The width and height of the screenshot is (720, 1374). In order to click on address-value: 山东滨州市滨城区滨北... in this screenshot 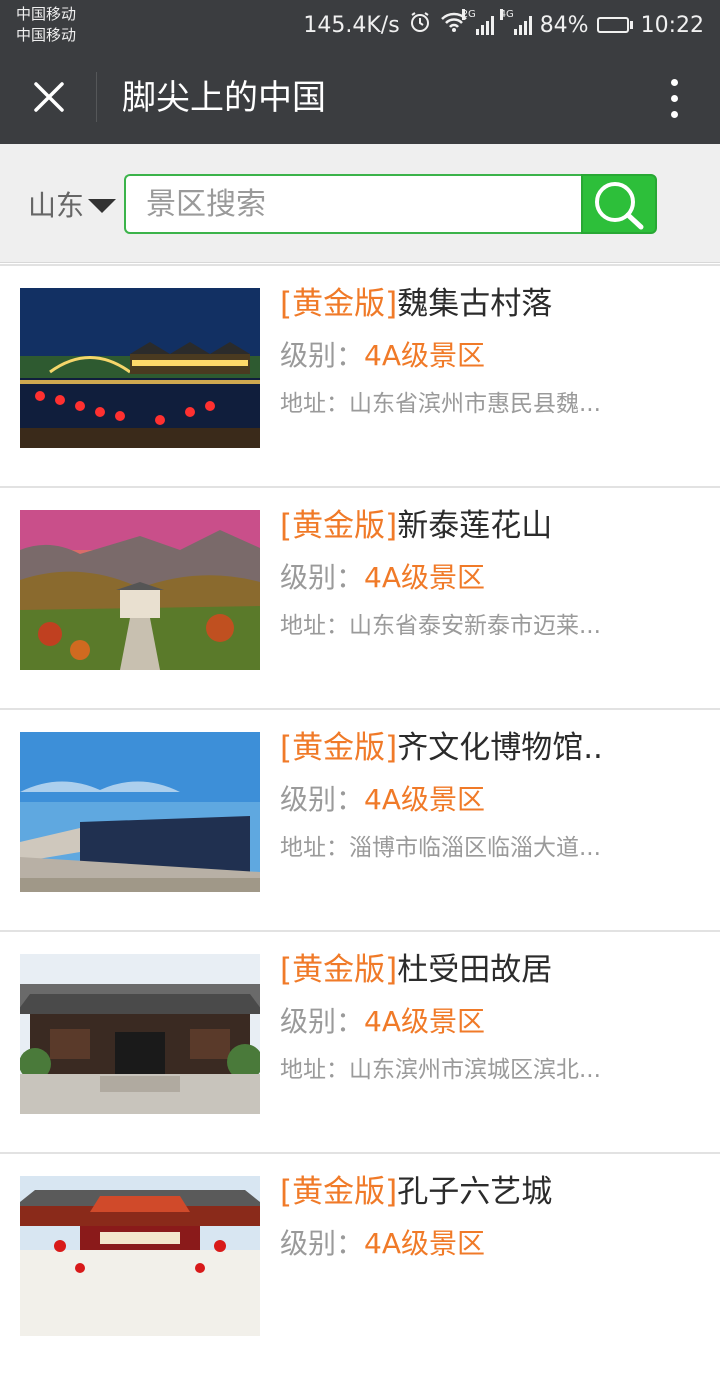, I will do `click(475, 1070)`.